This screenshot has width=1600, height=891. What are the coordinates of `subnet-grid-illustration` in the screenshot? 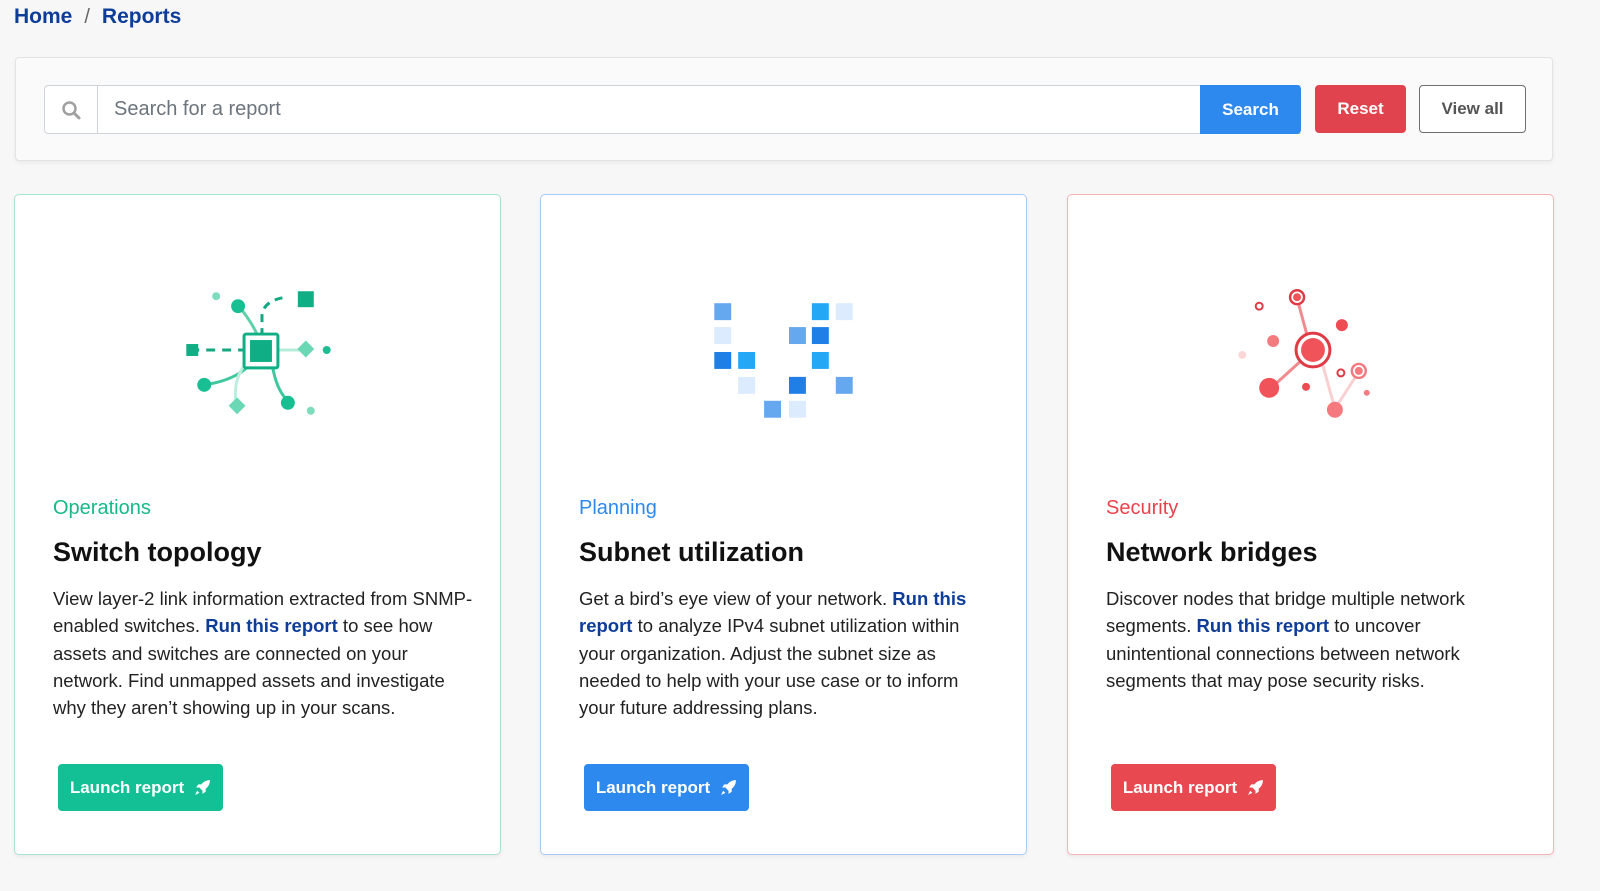 It's located at (783, 360).